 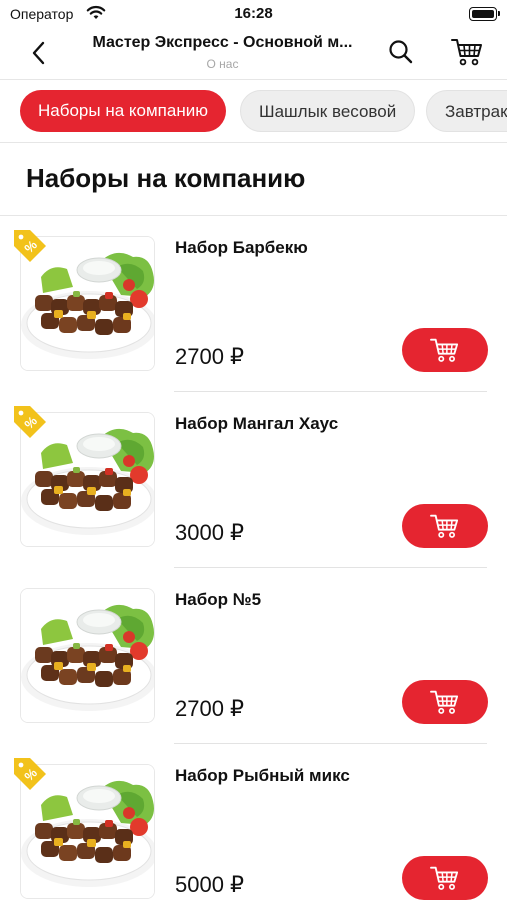 What do you see at coordinates (328, 111) in the screenshot?
I see `category-tab-shashlik: Шашлык весовой` at bounding box center [328, 111].